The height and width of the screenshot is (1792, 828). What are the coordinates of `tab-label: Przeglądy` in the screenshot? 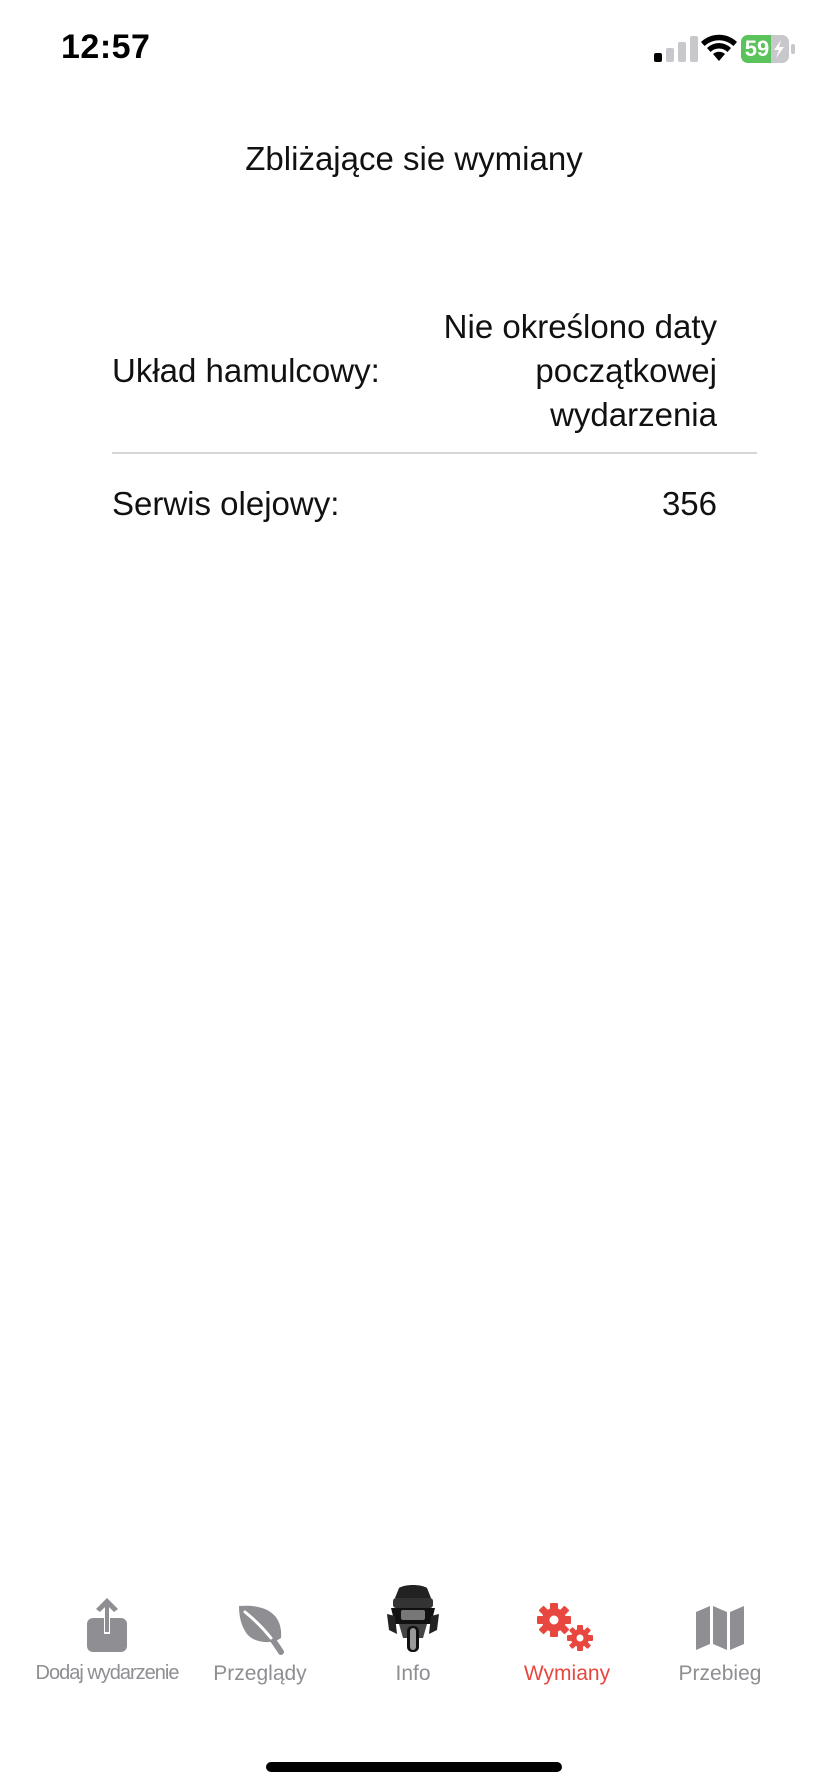 It's located at (260, 1673).